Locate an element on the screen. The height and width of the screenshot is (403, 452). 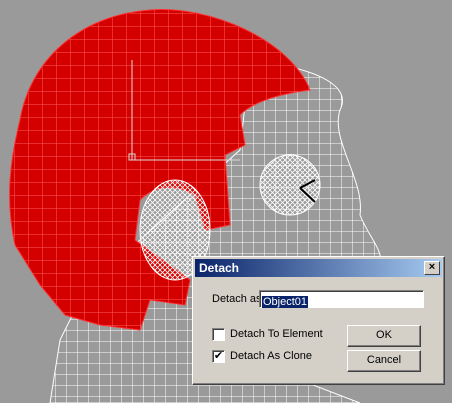
dialog-title-bar: Detach × is located at coordinates (318, 268).